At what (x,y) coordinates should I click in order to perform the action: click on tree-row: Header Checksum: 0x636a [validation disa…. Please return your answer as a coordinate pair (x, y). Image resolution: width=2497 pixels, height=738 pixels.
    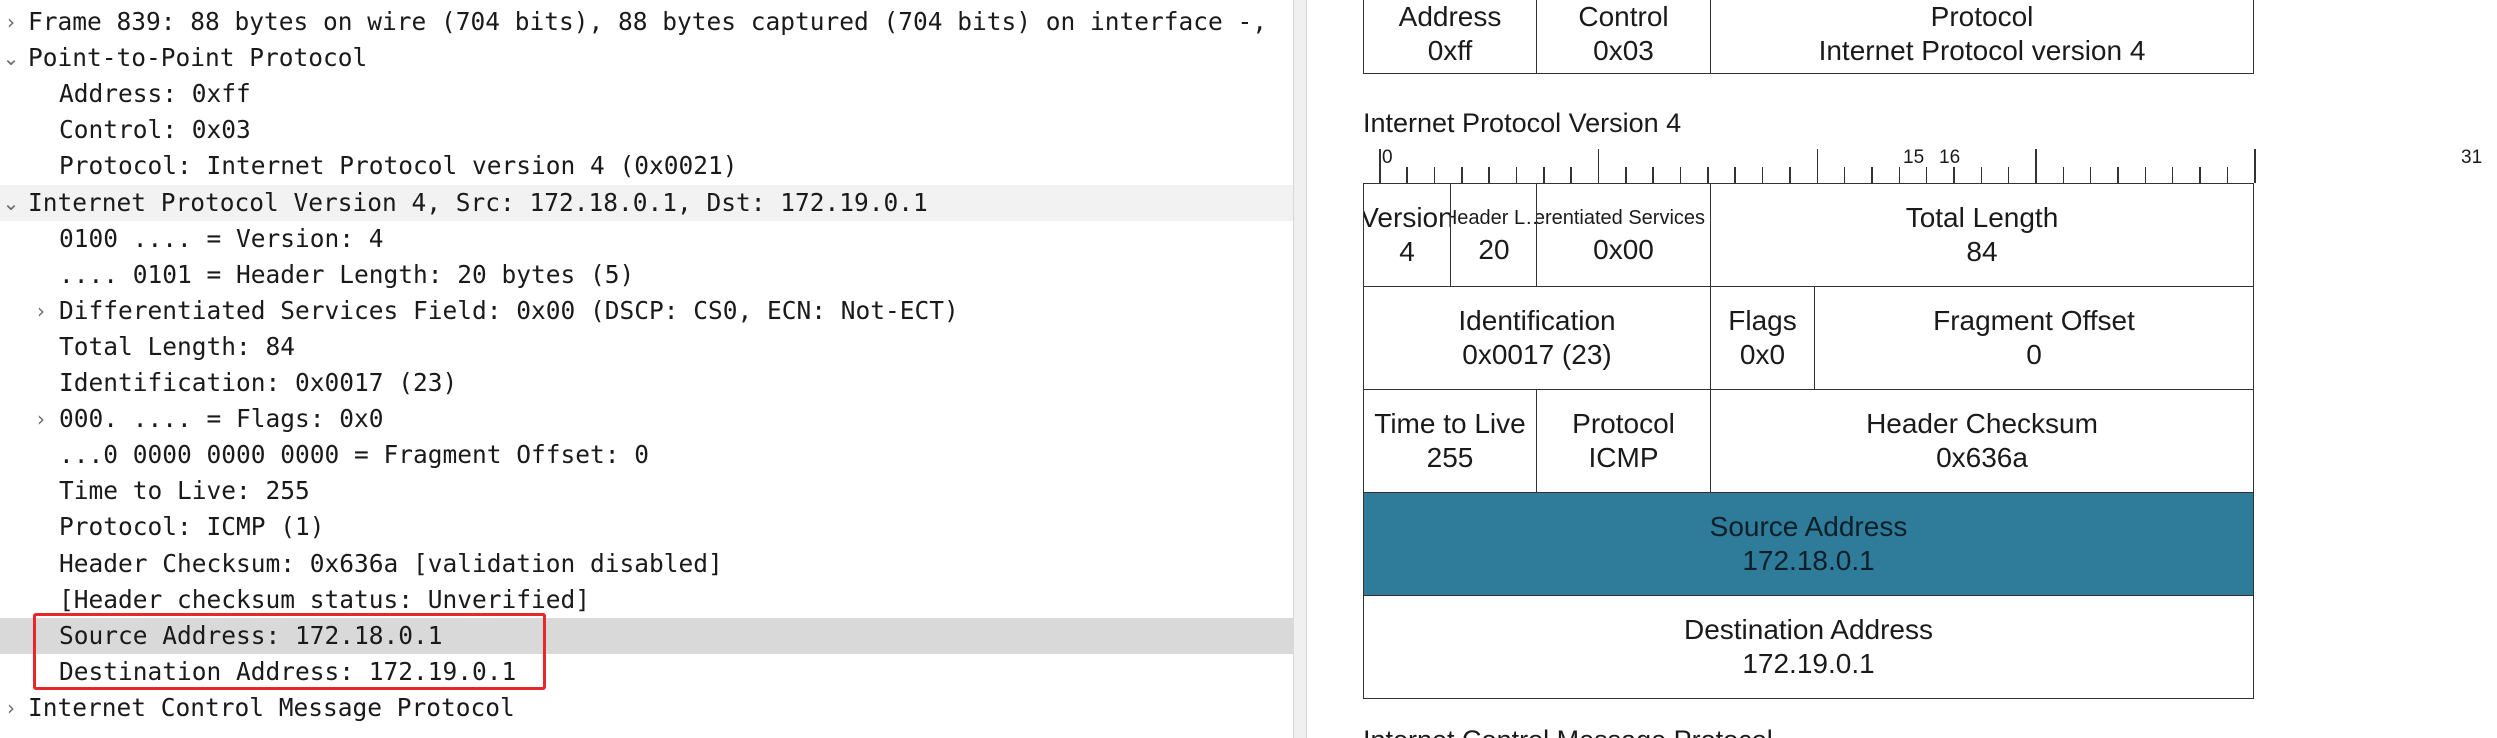
    Looking at the image, I should click on (646, 564).